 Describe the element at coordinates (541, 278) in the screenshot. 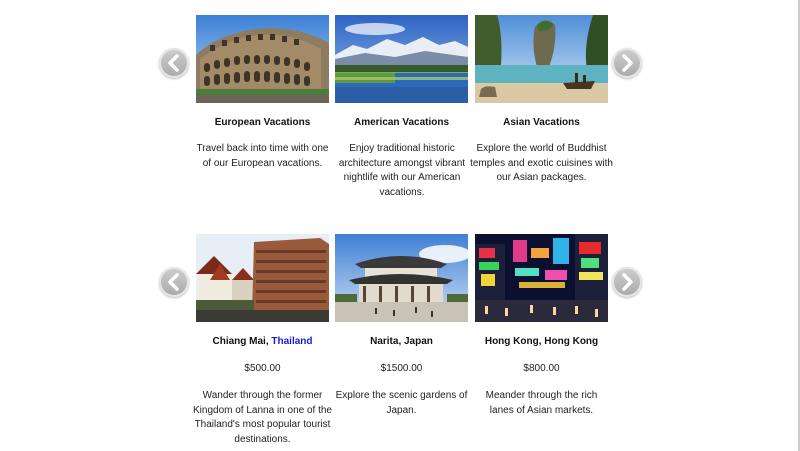

I see `hong-kong-night-street-photo` at that location.